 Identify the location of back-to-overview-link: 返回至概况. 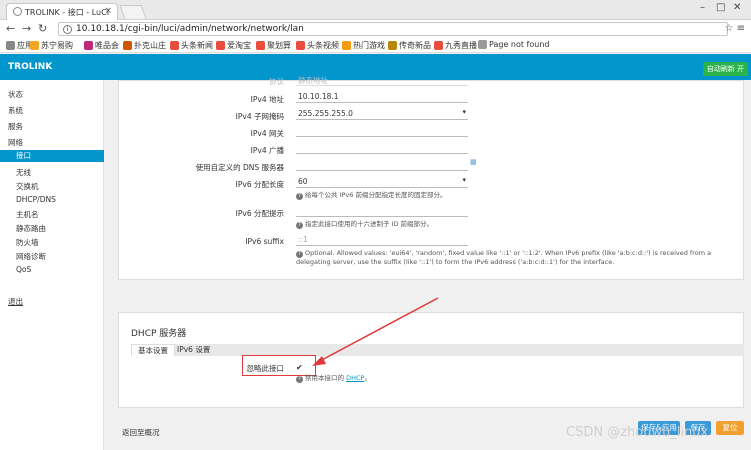
(141, 432).